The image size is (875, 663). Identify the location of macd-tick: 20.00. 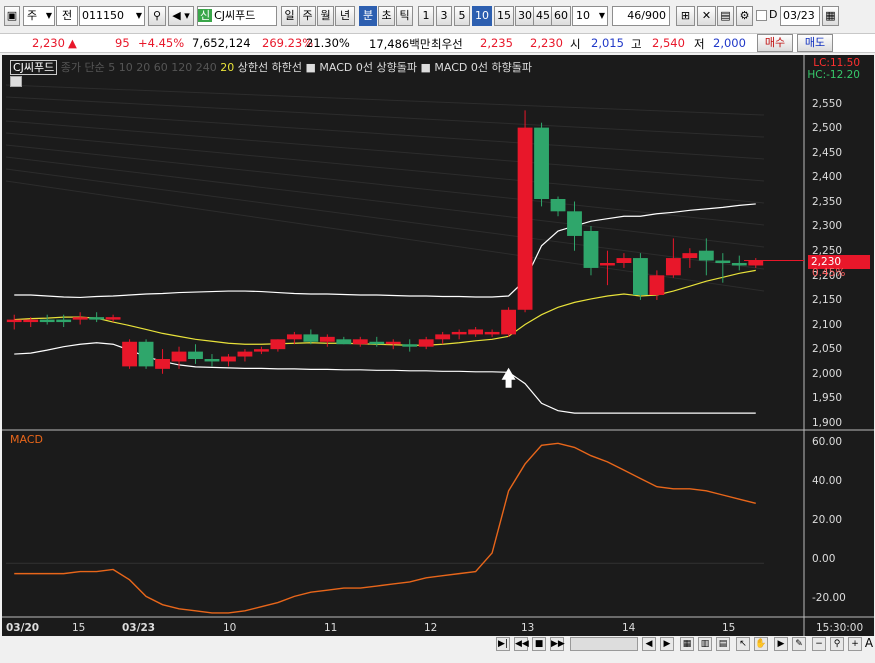
(827, 520).